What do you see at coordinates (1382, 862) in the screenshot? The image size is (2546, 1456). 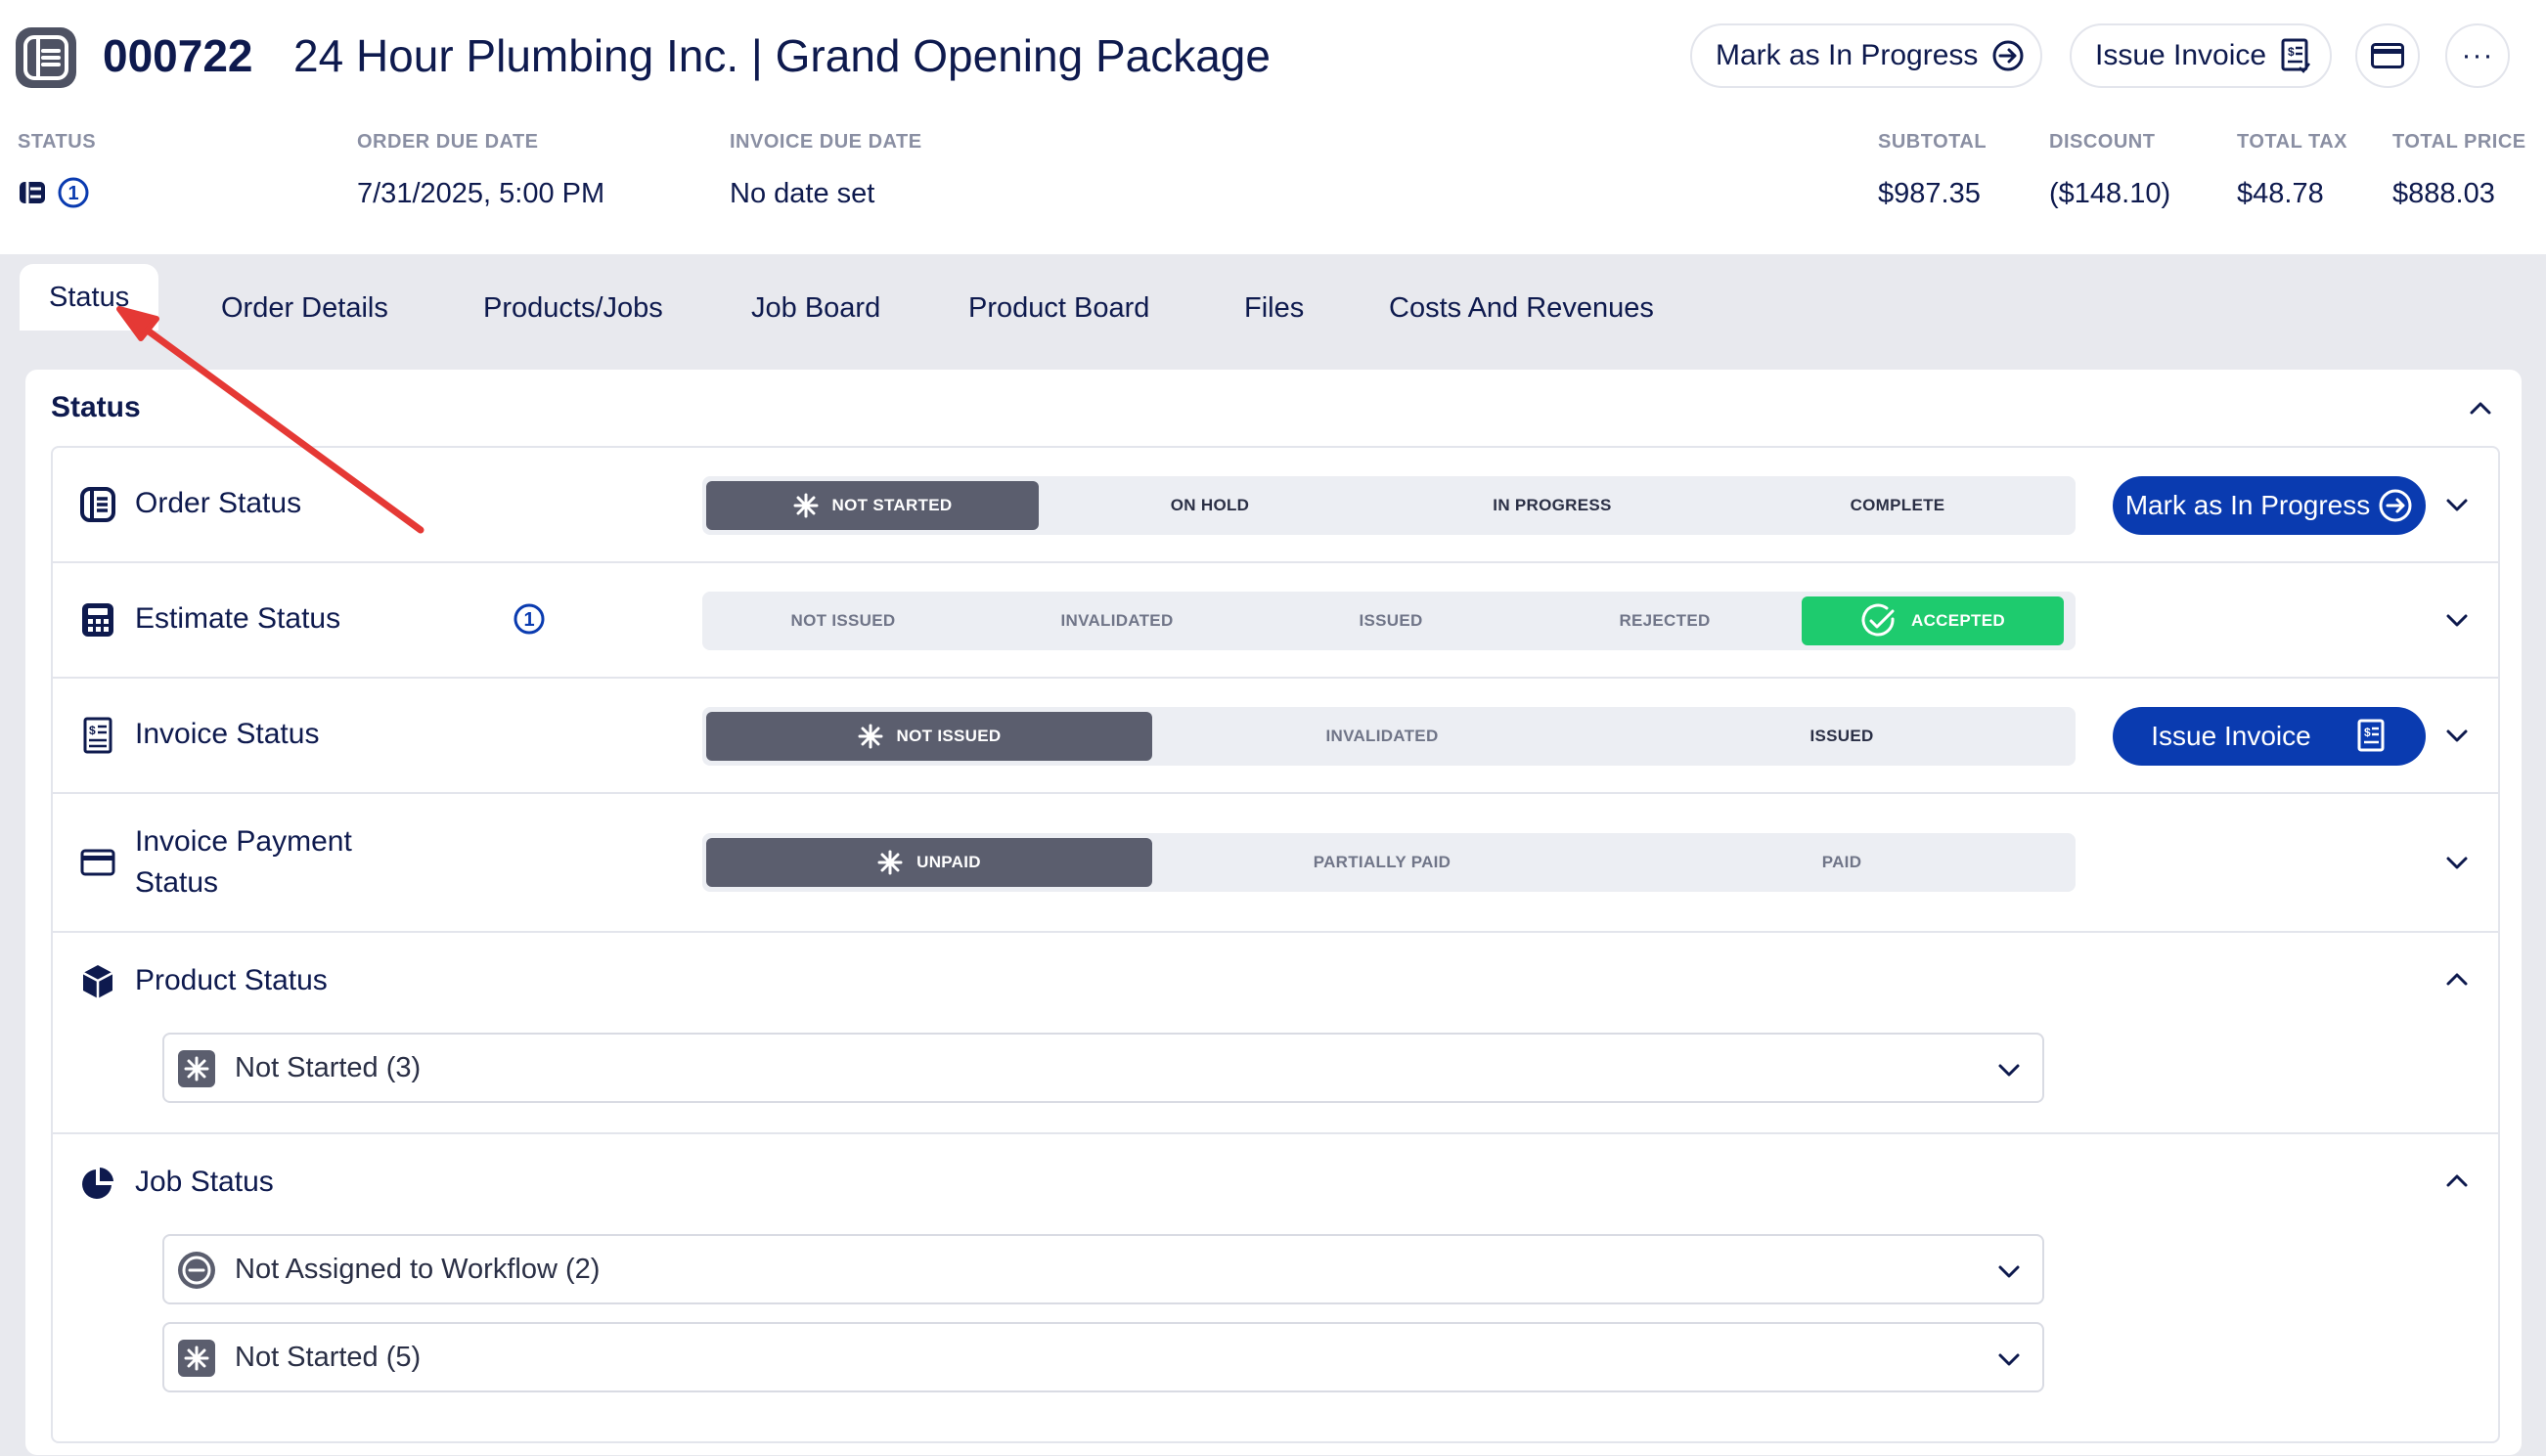 I see `payment-partially-paid: PARTIALLY PAID` at bounding box center [1382, 862].